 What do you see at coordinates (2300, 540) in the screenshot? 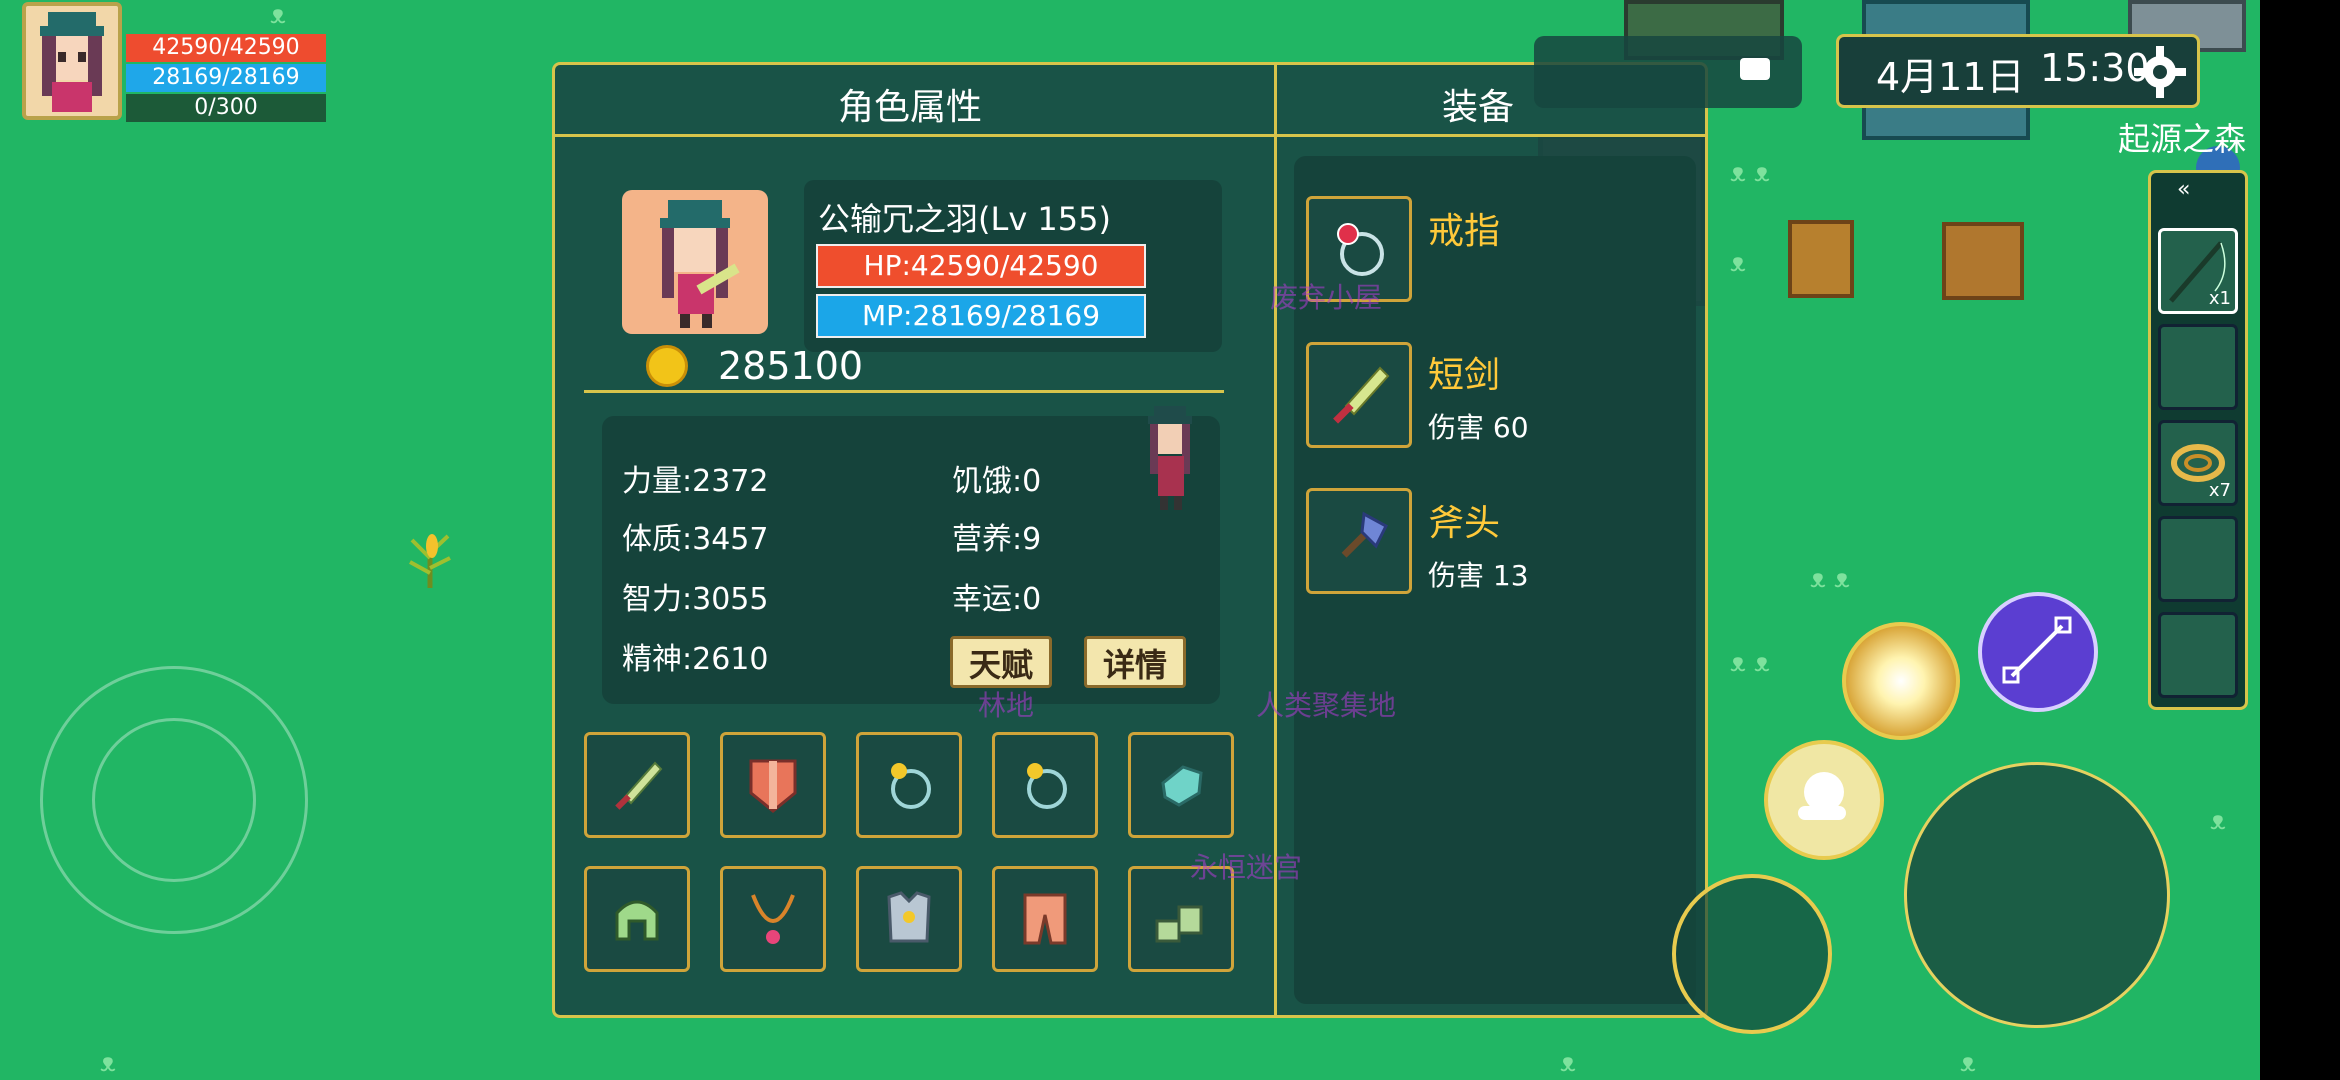
I see `screen-edge` at bounding box center [2300, 540].